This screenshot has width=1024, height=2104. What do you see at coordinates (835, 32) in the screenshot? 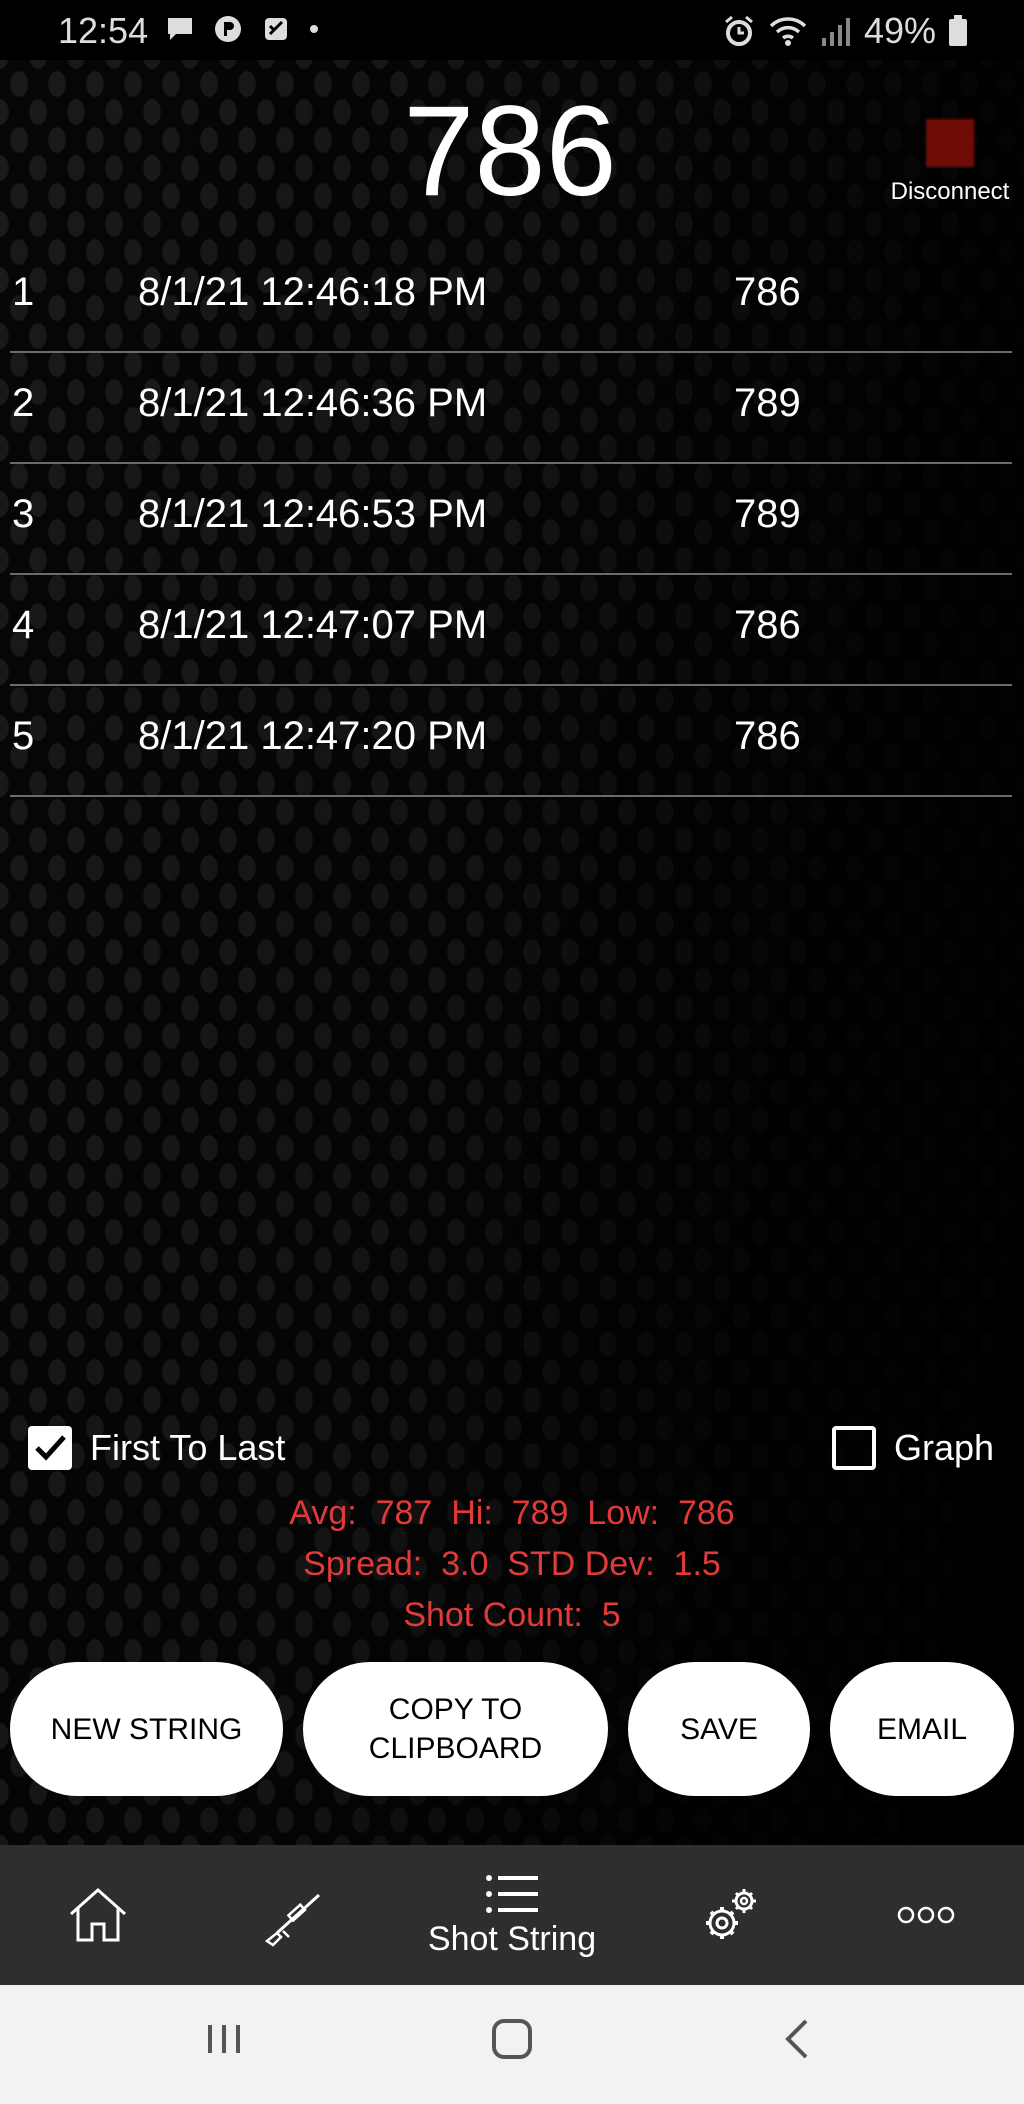
I see `signal-icon` at bounding box center [835, 32].